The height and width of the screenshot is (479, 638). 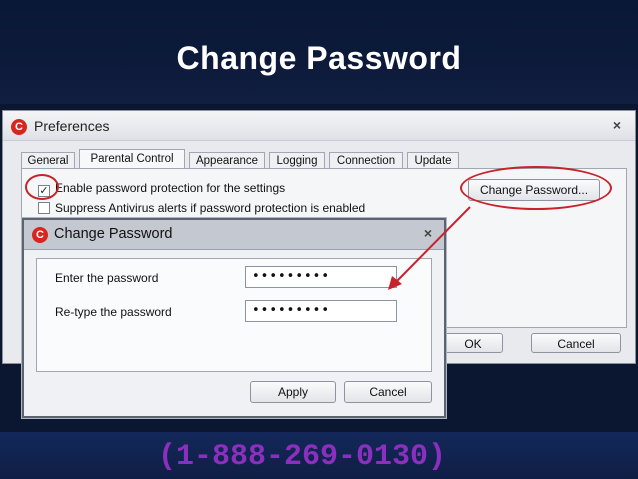 What do you see at coordinates (234, 235) in the screenshot?
I see `dialog-titlebar: C Change Password ×` at bounding box center [234, 235].